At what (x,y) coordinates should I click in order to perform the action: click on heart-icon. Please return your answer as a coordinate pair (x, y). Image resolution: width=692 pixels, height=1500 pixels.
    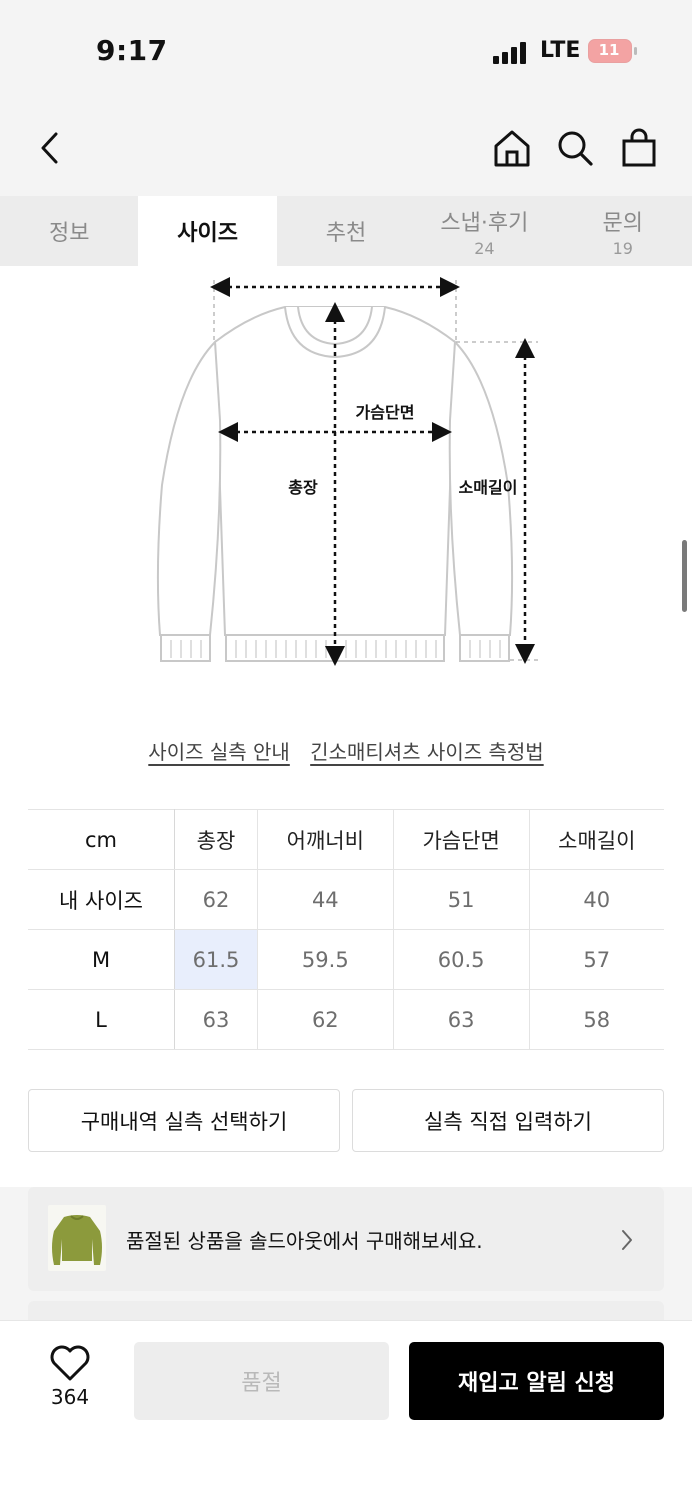
    Looking at the image, I should click on (70, 1363).